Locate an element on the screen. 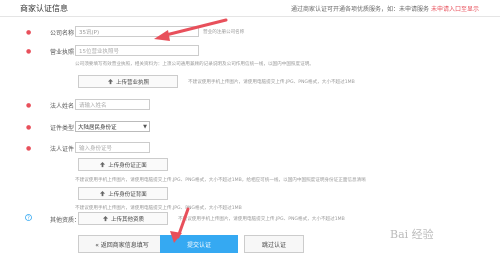 This screenshot has width=500, height=254. other-label: 其他资质： is located at coordinates (64, 220).